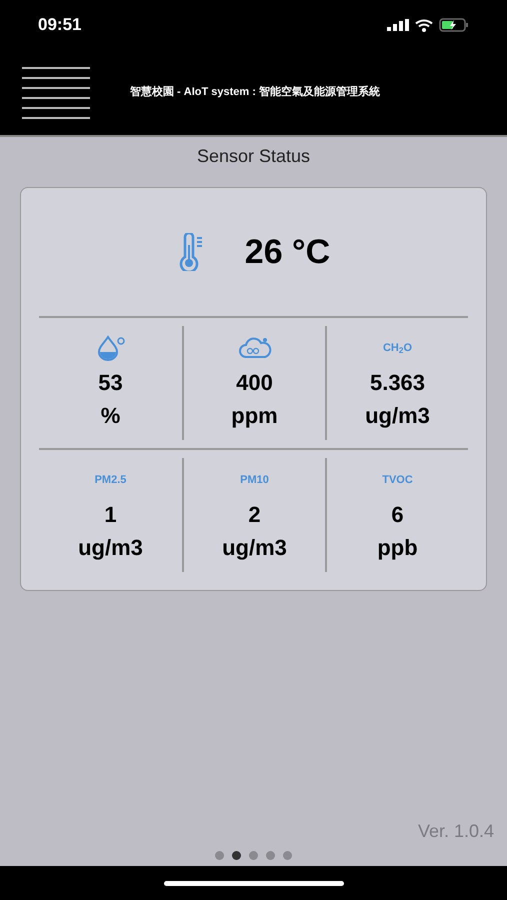 The image size is (507, 900). Describe the element at coordinates (60, 25) in the screenshot. I see `status-time: 09:51` at that location.